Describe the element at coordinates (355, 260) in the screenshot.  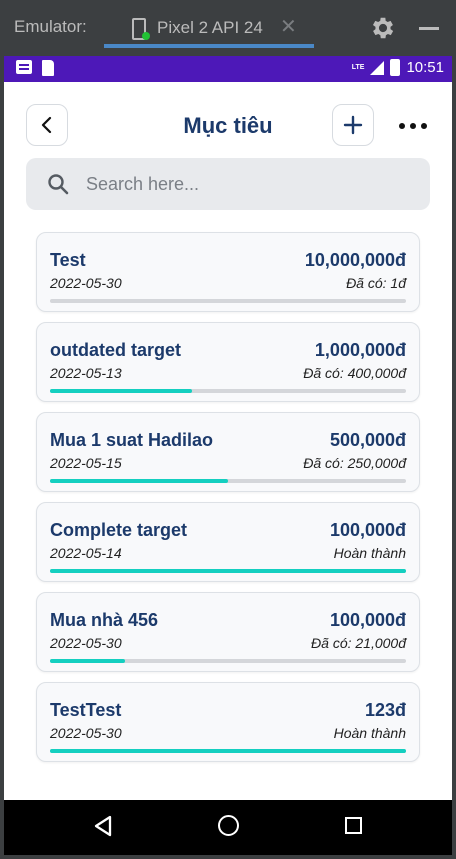
I see `target-amount: 10,000,000đ` at that location.